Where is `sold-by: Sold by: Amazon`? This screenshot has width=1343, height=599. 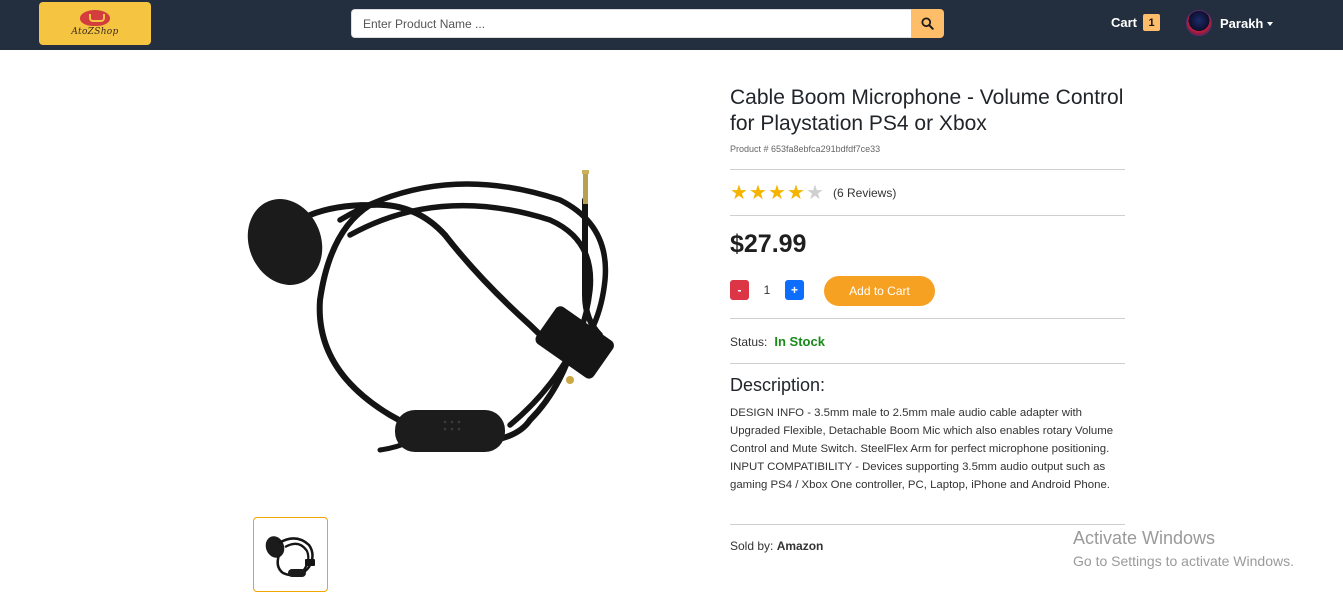 sold-by: Sold by: Amazon is located at coordinates (776, 546).